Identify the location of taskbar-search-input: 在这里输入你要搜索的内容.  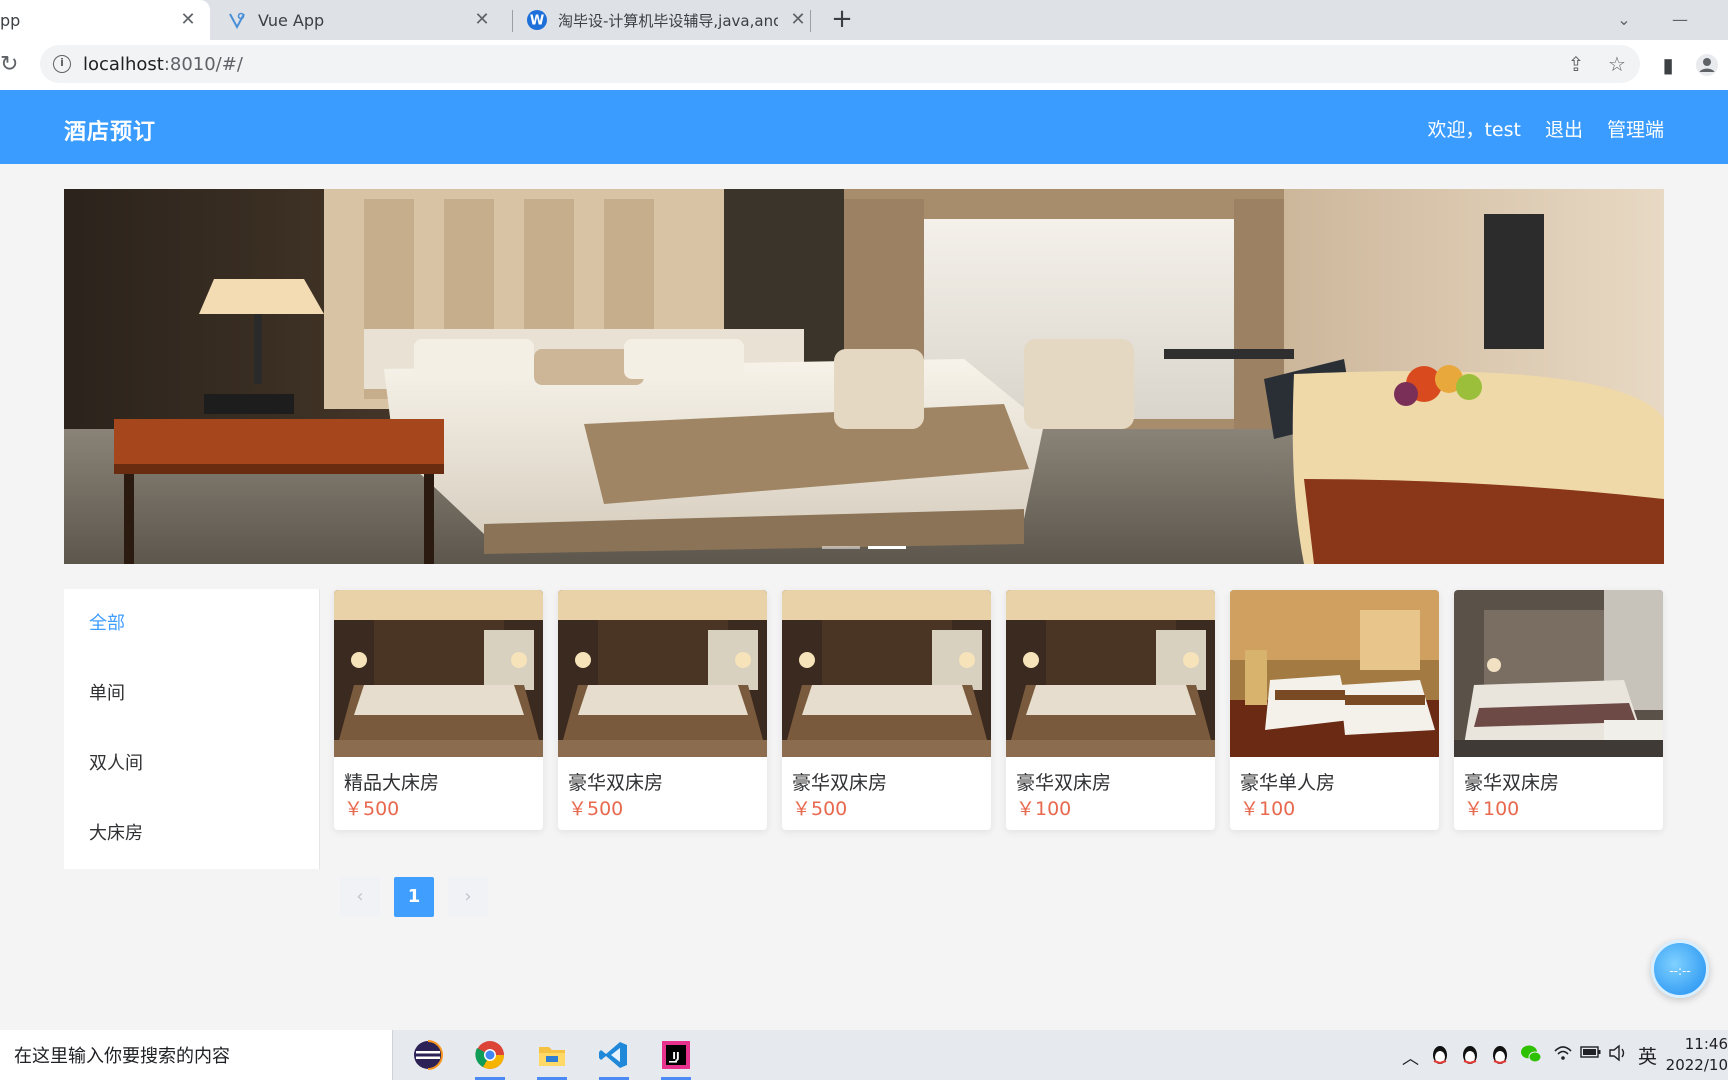
(196, 1055).